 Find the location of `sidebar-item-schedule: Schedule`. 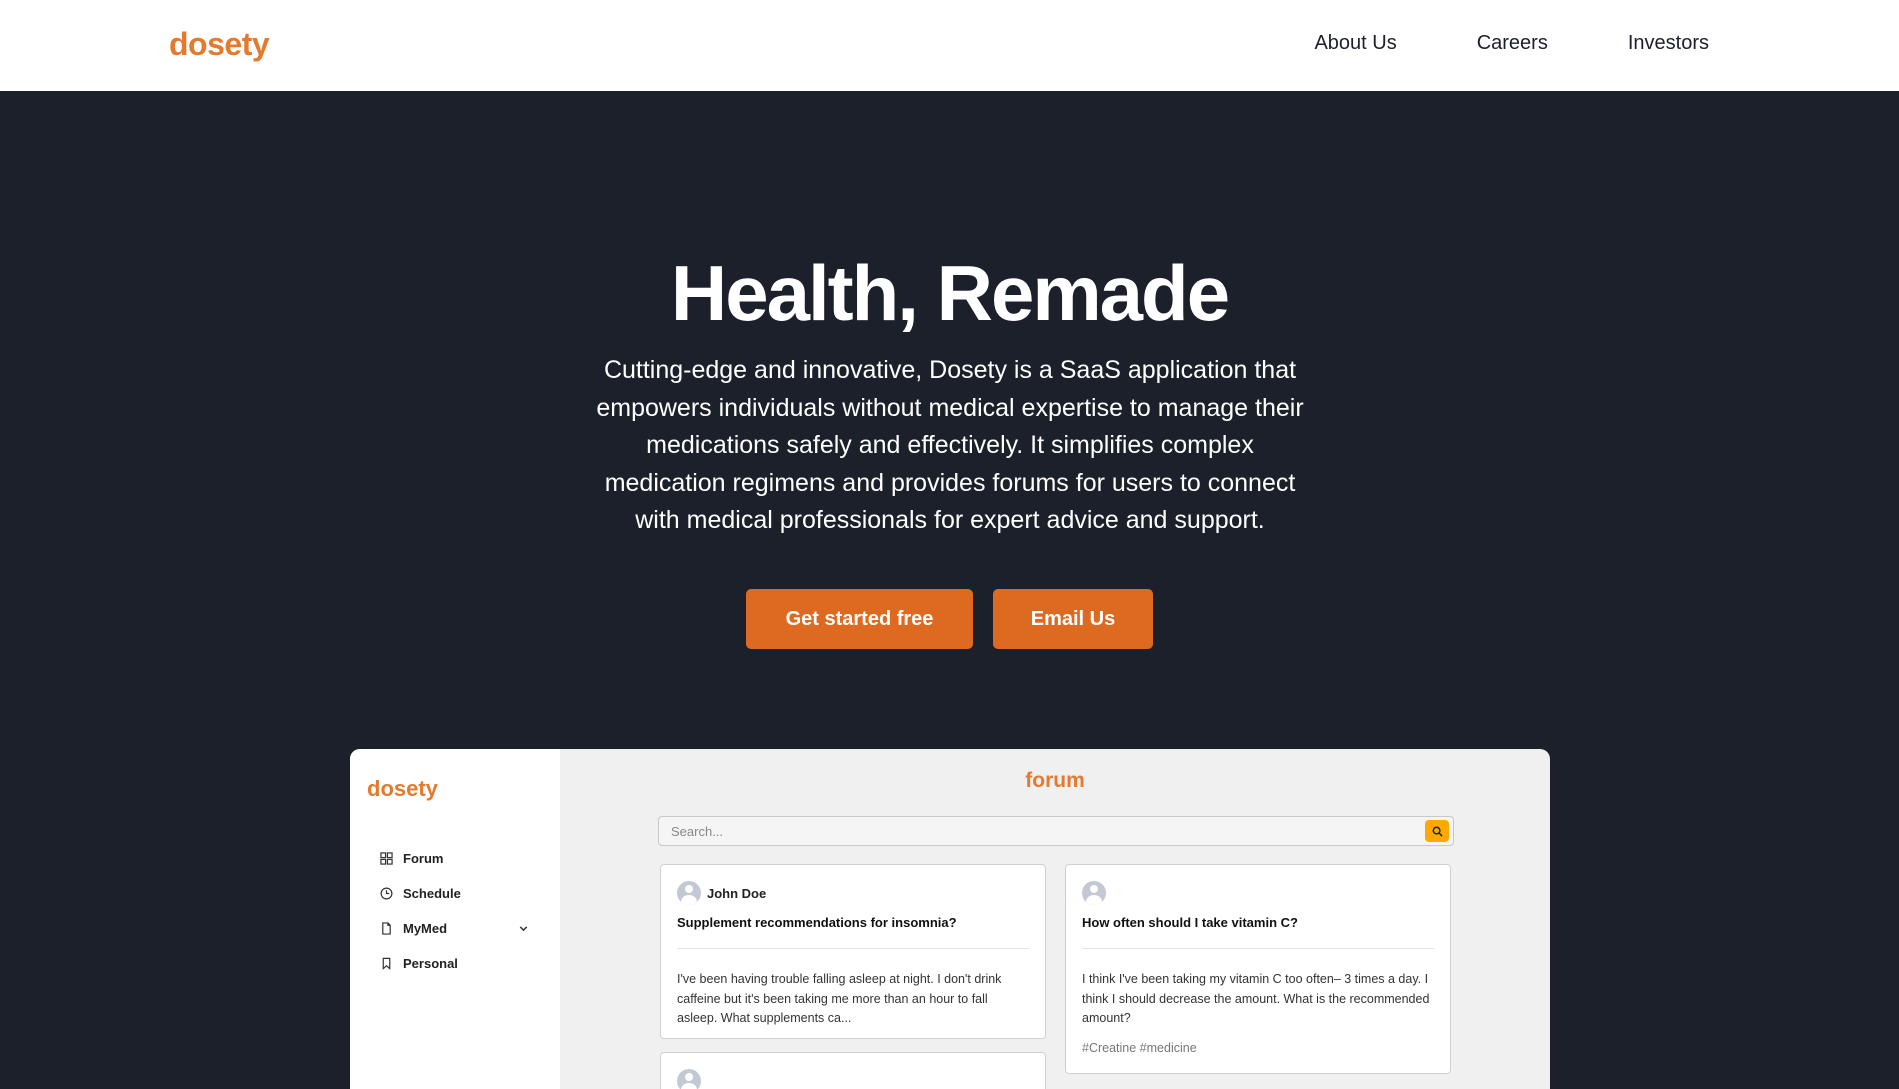

sidebar-item-schedule: Schedule is located at coordinates (460, 893).